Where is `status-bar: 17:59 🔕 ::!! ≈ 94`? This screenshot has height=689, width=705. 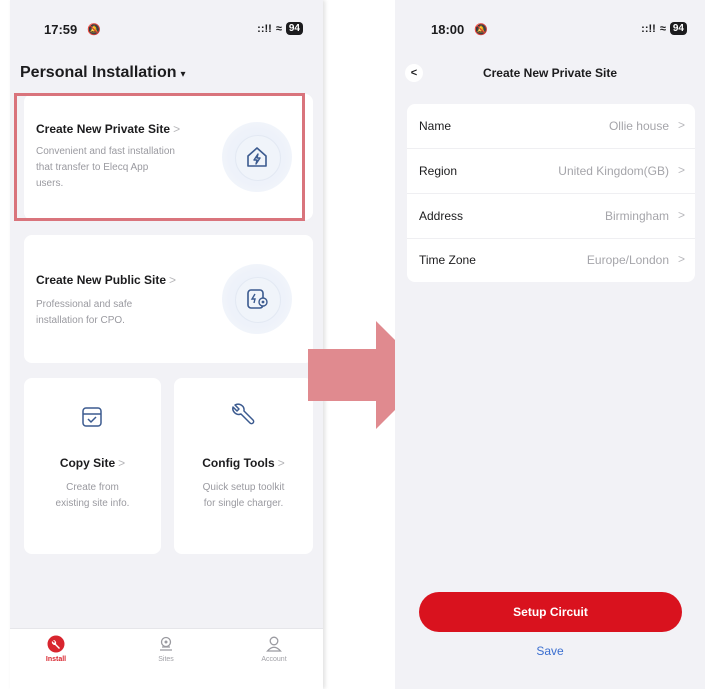
status-bar: 17:59 🔕 ::!! ≈ 94 is located at coordinates (166, 32).